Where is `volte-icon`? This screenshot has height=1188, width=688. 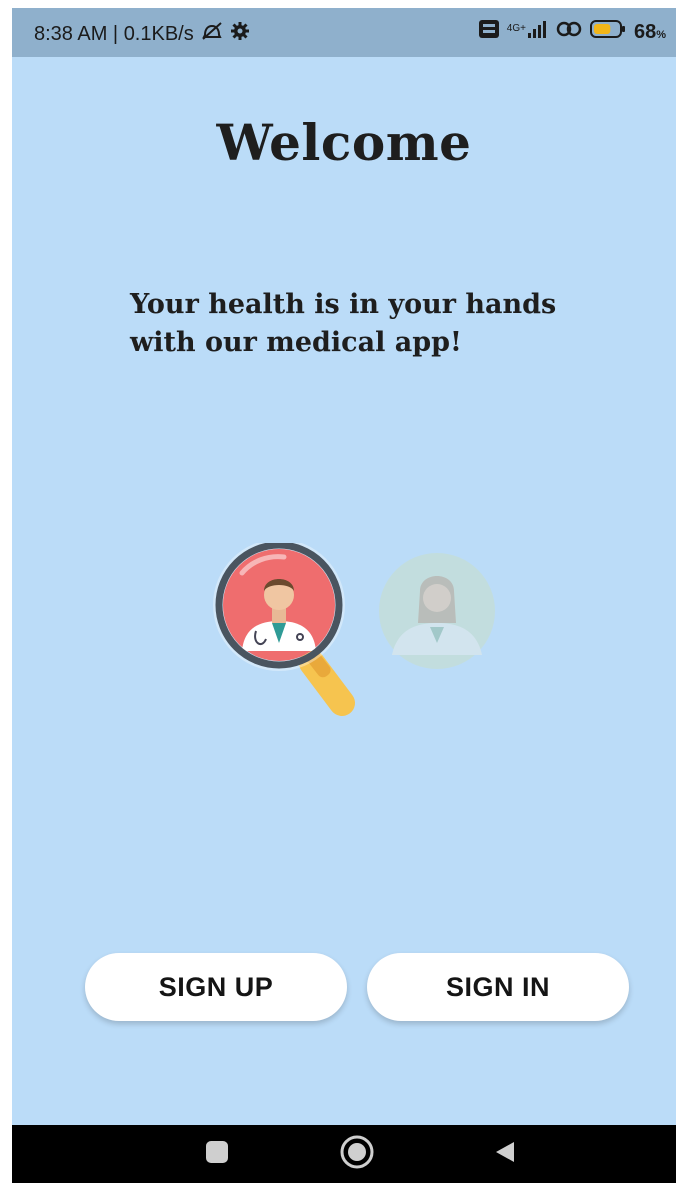
volte-icon is located at coordinates (488, 32).